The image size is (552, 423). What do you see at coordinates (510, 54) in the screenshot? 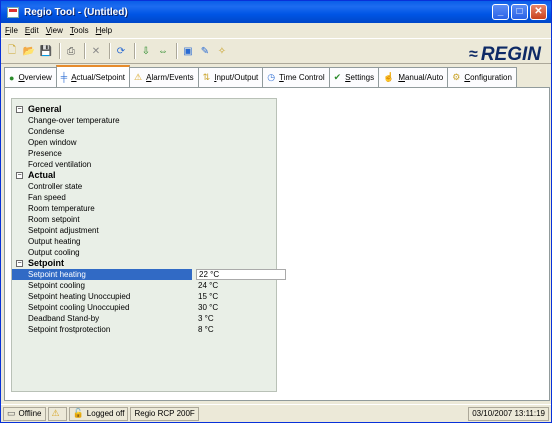
I see `logo-text: REGIN` at bounding box center [510, 54].